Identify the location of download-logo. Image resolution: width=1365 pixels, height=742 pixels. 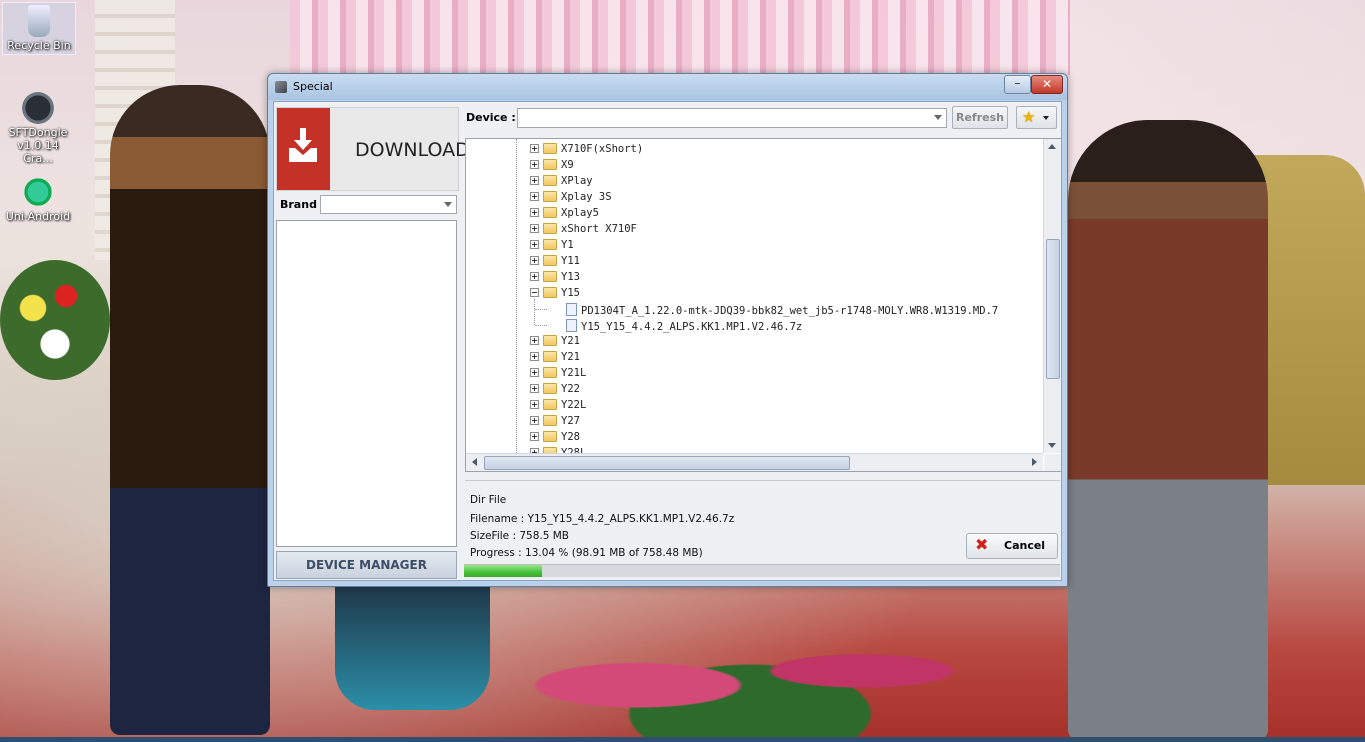
(303, 149).